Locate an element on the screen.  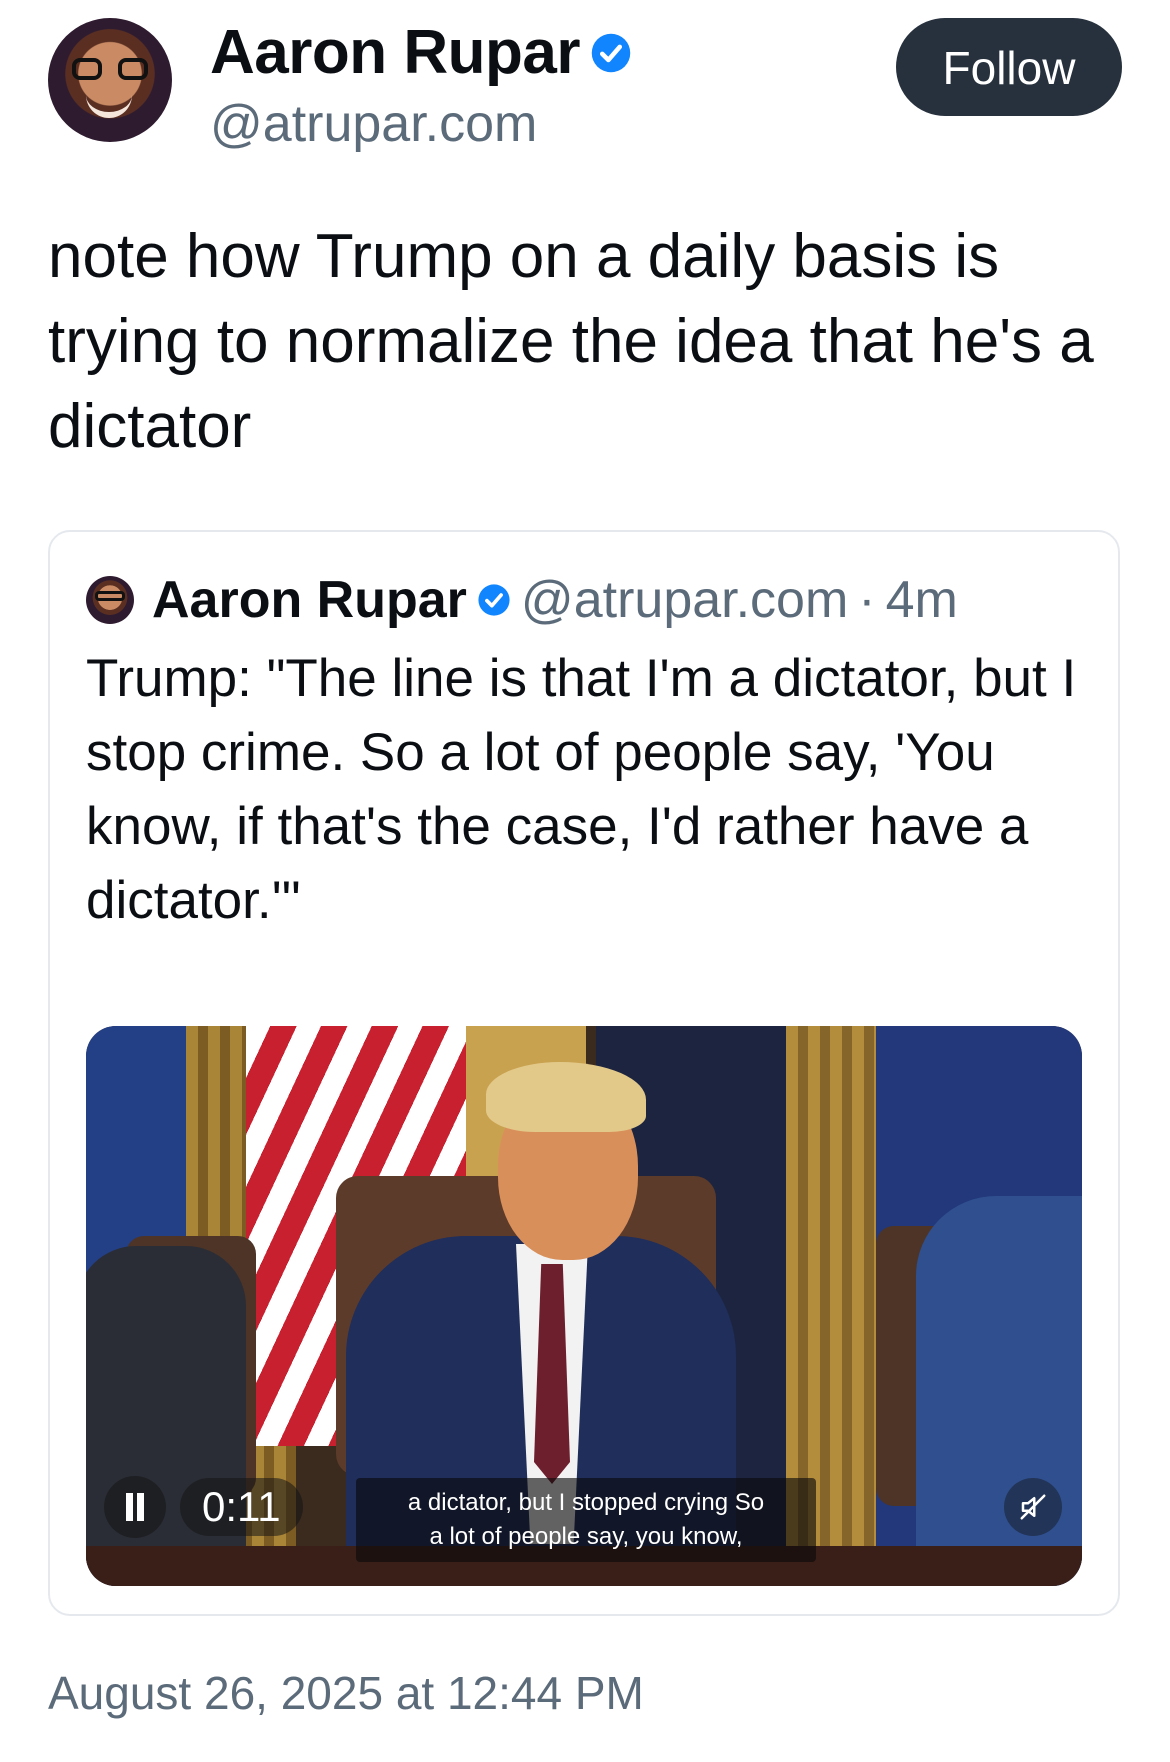
author-handle: @atrupar.com is located at coordinates (373, 124).